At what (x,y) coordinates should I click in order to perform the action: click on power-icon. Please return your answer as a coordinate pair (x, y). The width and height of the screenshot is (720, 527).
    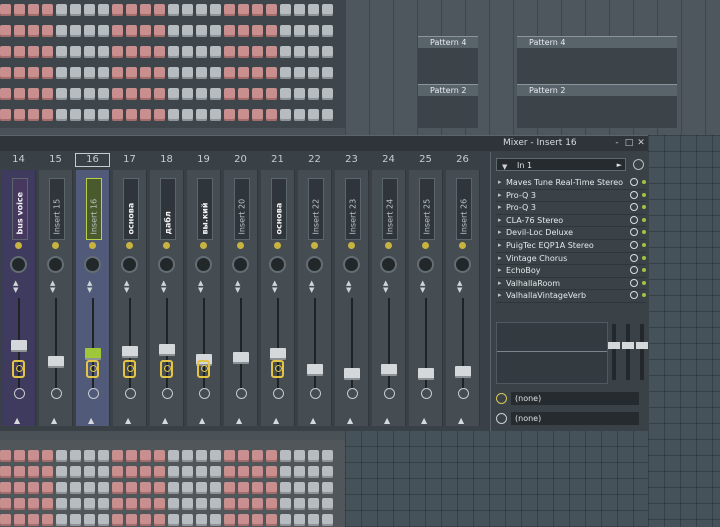
    Looking at the image, I should click on (638, 164).